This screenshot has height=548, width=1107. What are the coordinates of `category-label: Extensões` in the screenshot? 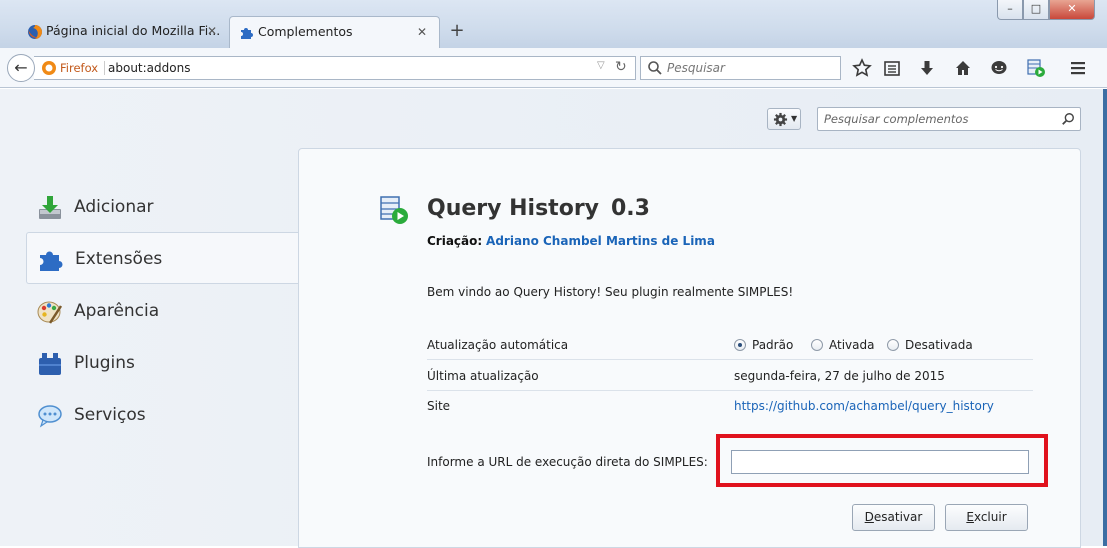 It's located at (119, 259).